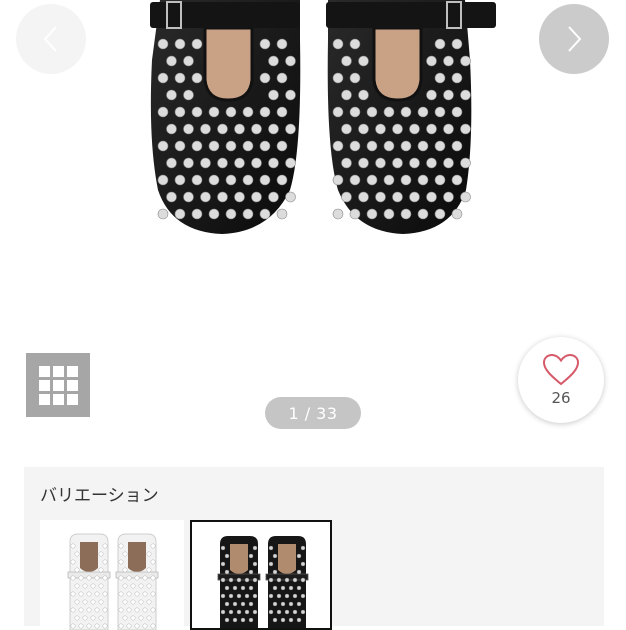 The width and height of the screenshot is (626, 630). Describe the element at coordinates (561, 369) in the screenshot. I see `heart-icon` at that location.